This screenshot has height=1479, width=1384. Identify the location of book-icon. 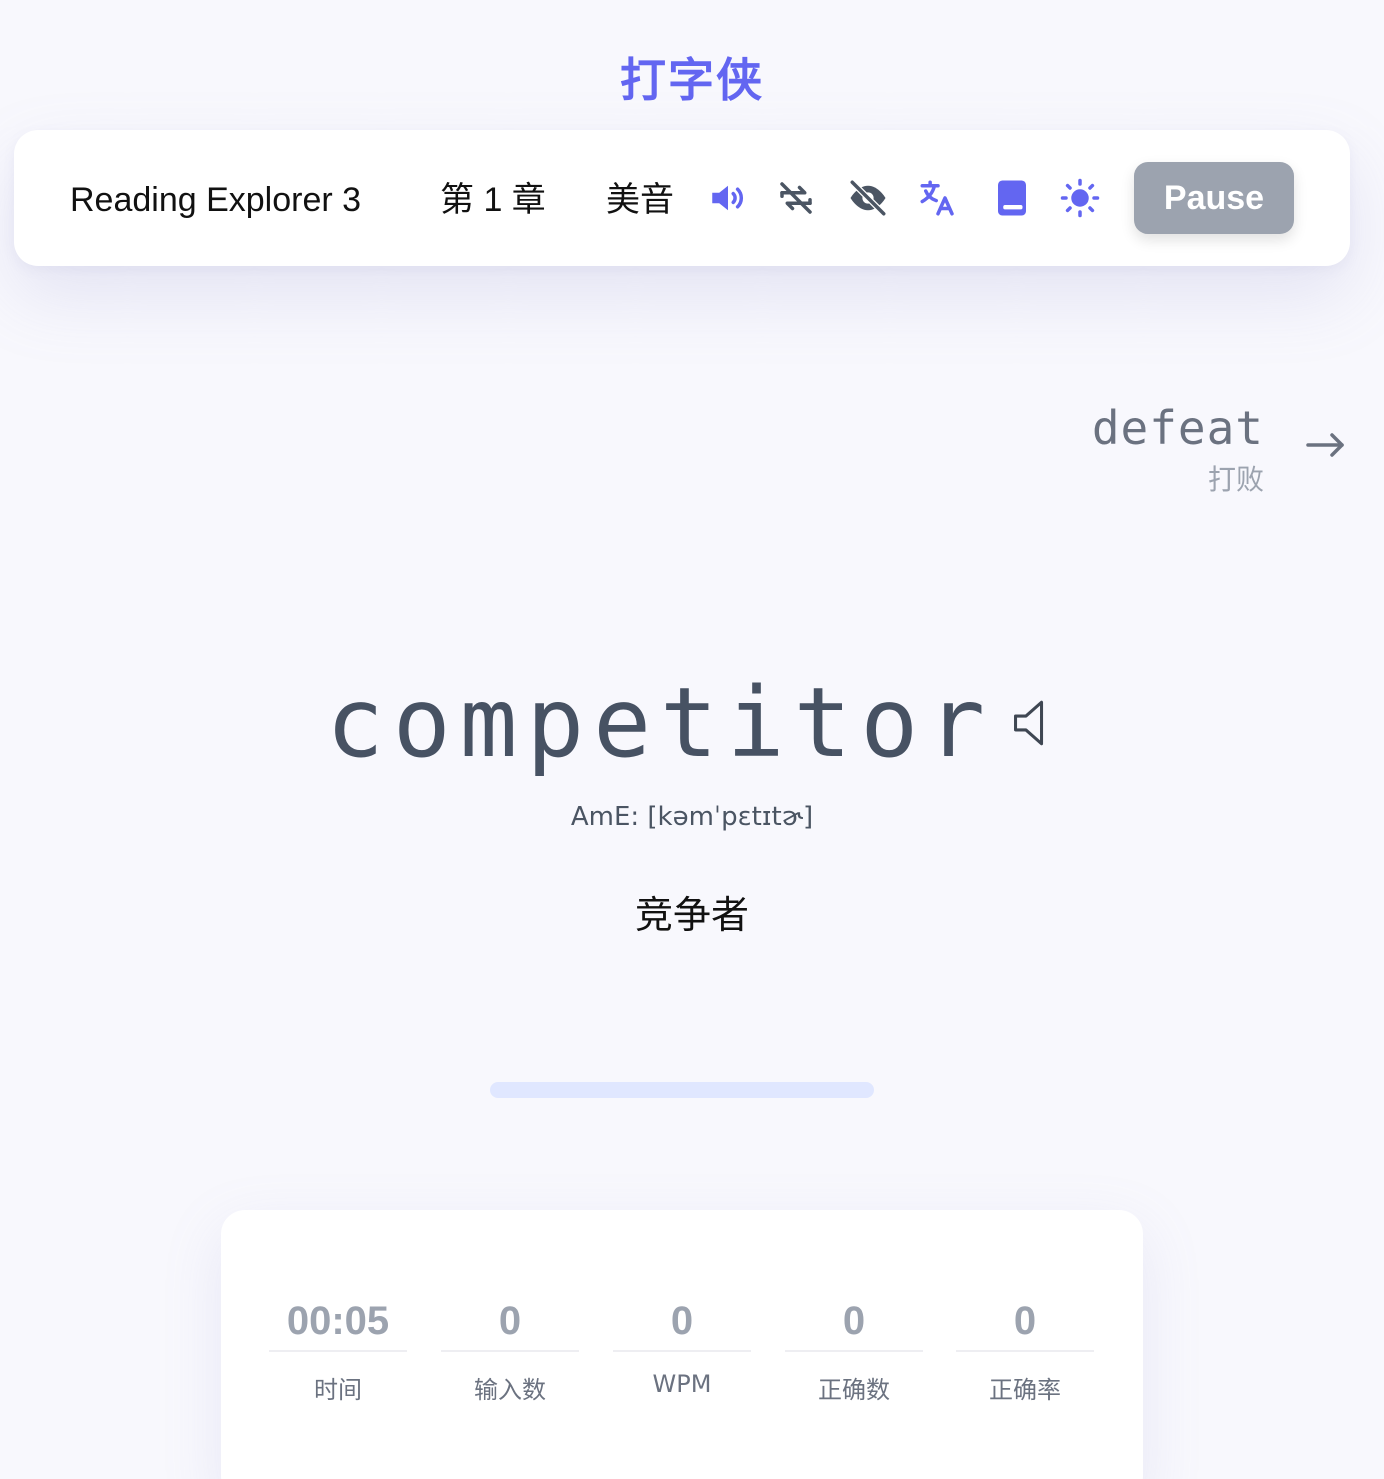
(1012, 198).